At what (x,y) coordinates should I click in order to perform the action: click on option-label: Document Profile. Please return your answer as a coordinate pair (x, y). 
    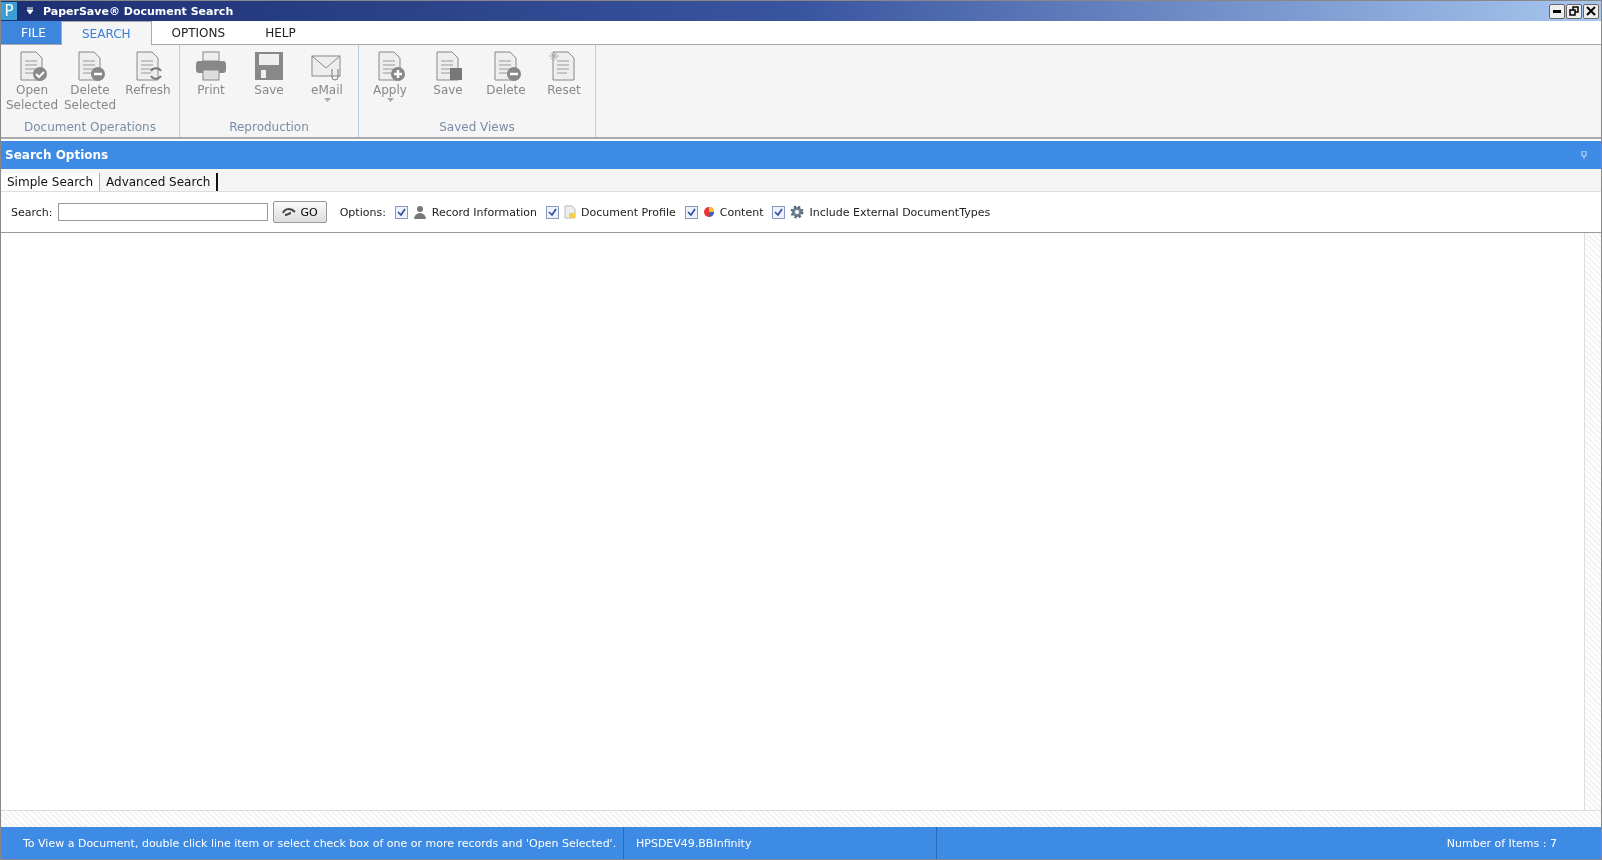
    Looking at the image, I should click on (628, 212).